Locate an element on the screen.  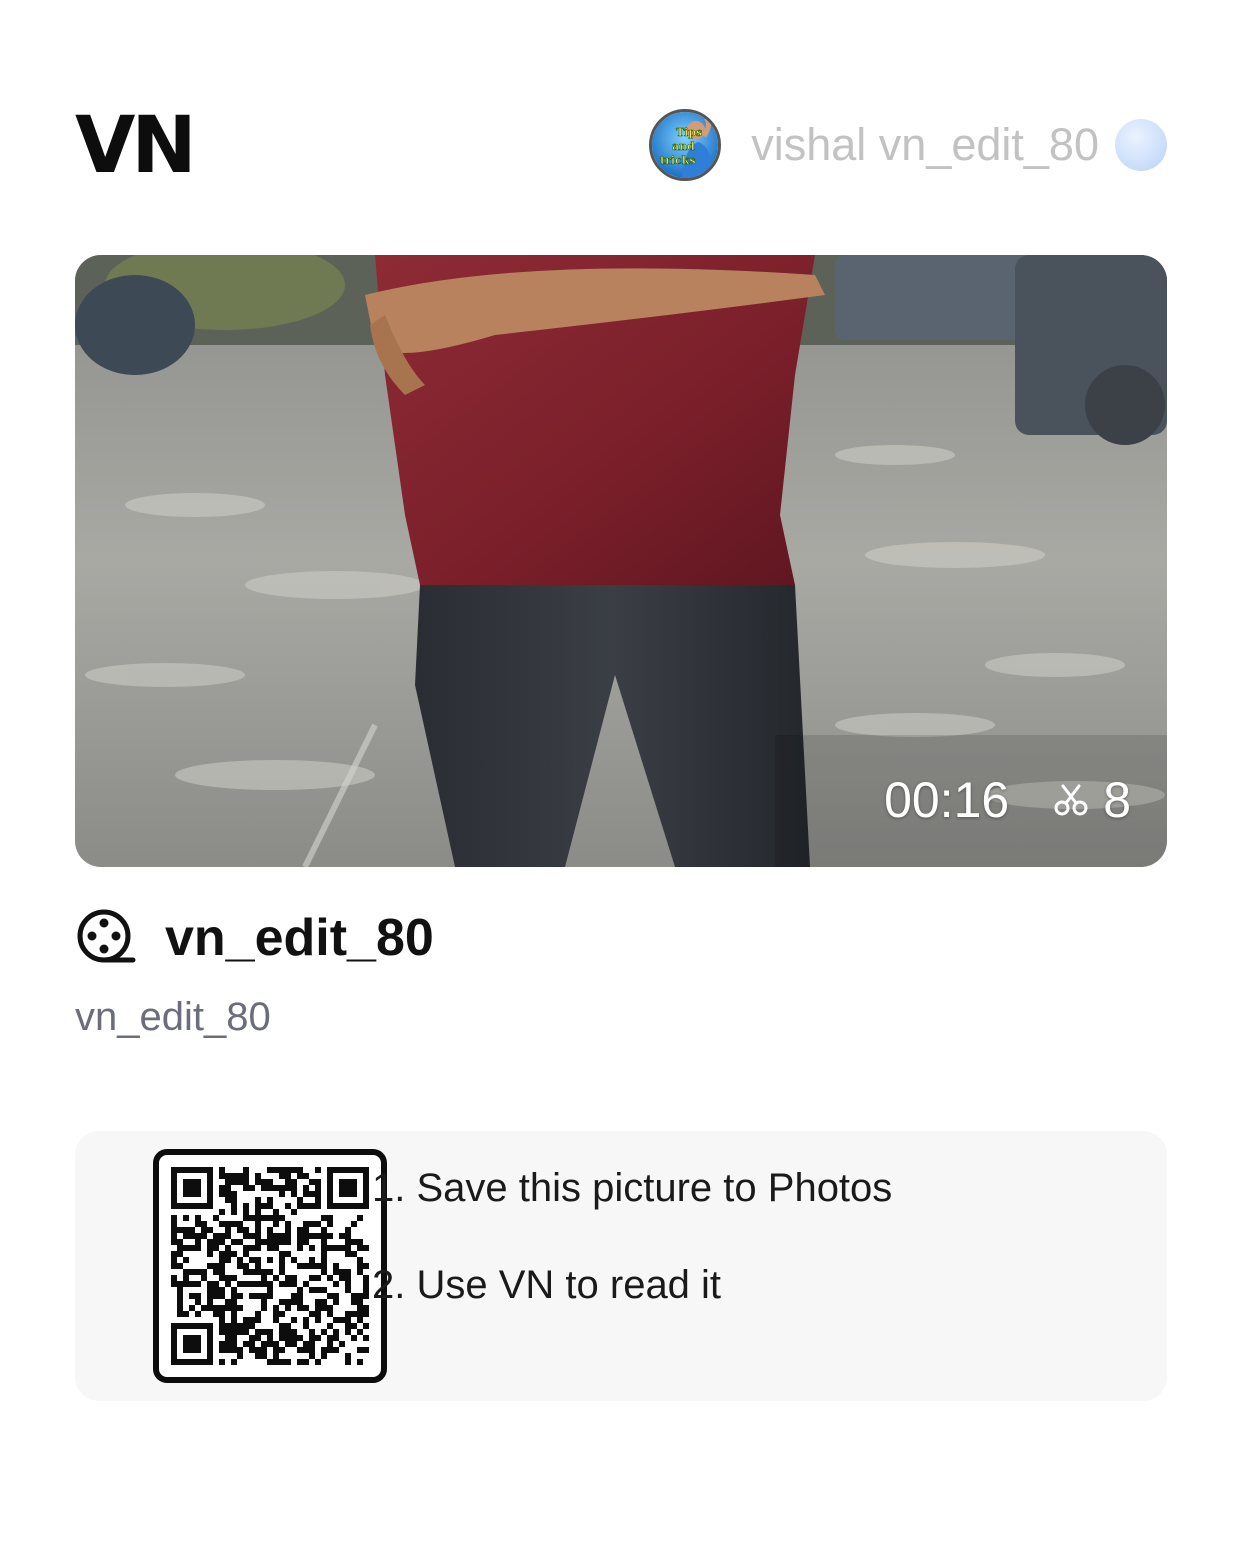
avatar-image: Tips and tricks is located at coordinates (685, 145).